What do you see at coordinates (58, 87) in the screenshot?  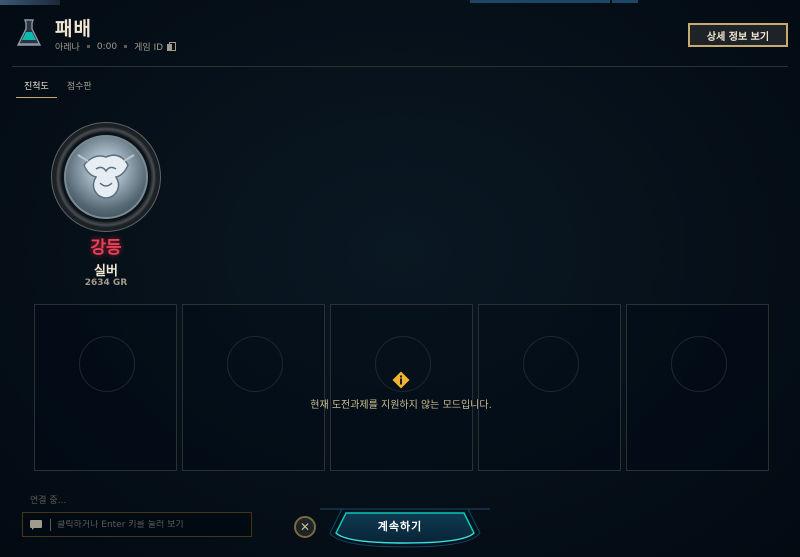 I see `tab-bar: 진척도 점수판` at bounding box center [58, 87].